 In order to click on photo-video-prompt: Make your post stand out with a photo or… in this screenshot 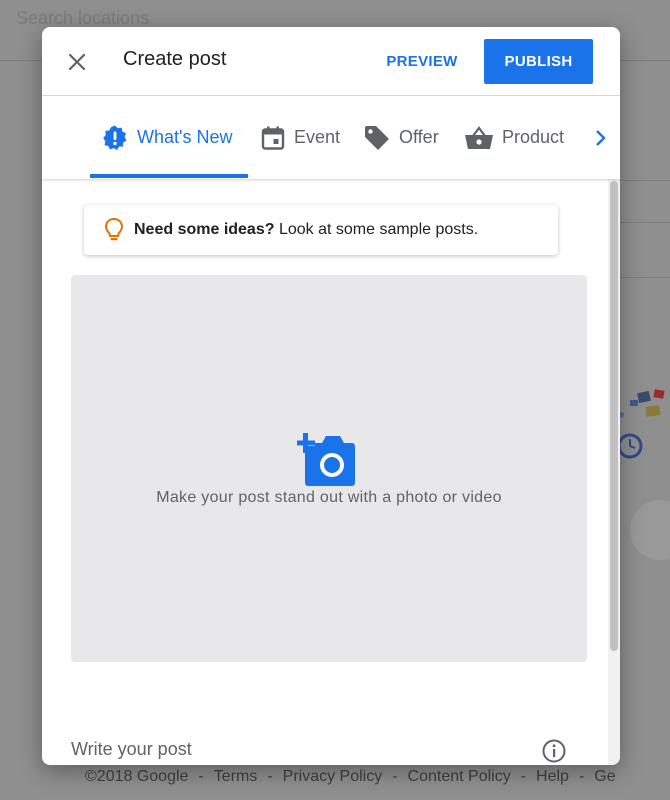, I will do `click(329, 497)`.